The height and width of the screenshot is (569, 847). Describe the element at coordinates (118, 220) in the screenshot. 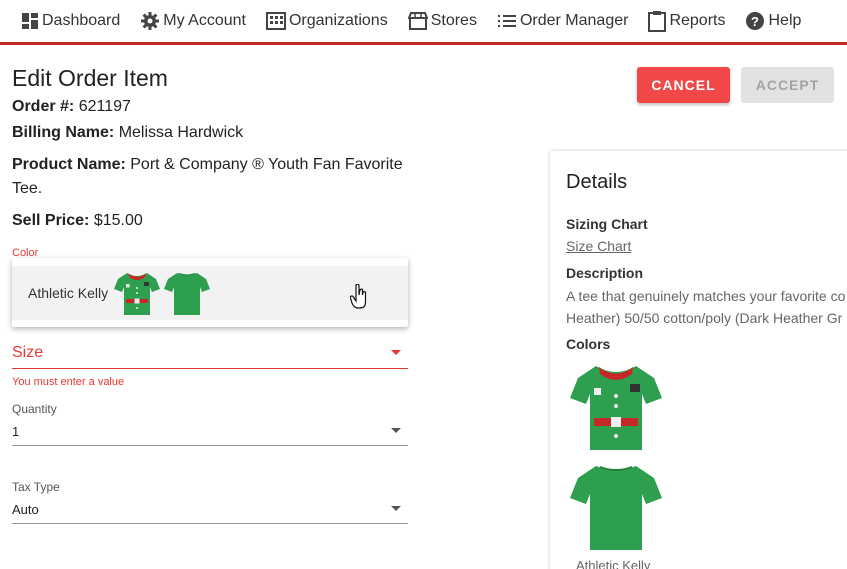

I see `sell-price-value: $15.00` at that location.